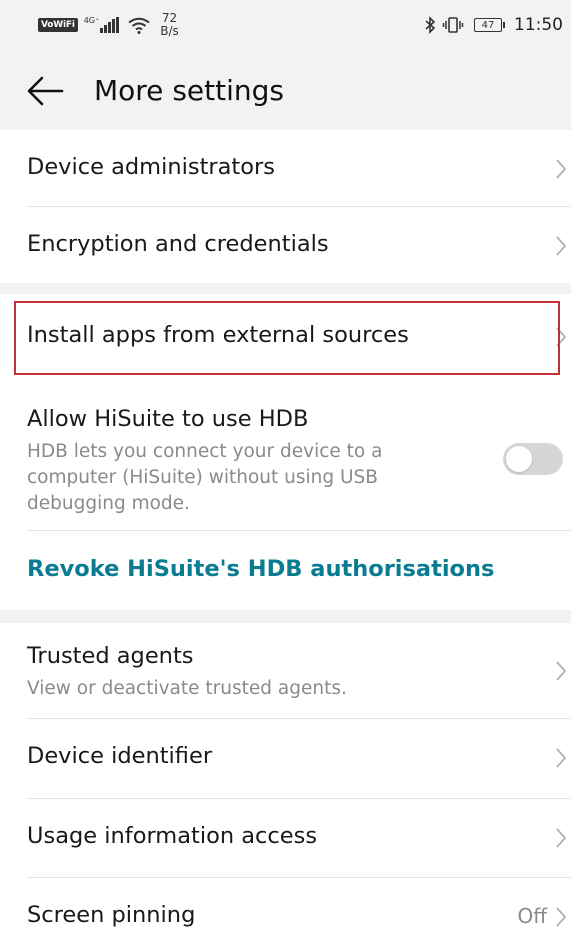 The width and height of the screenshot is (571, 944). What do you see at coordinates (489, 25) in the screenshot?
I see `battery-icon: 47` at bounding box center [489, 25].